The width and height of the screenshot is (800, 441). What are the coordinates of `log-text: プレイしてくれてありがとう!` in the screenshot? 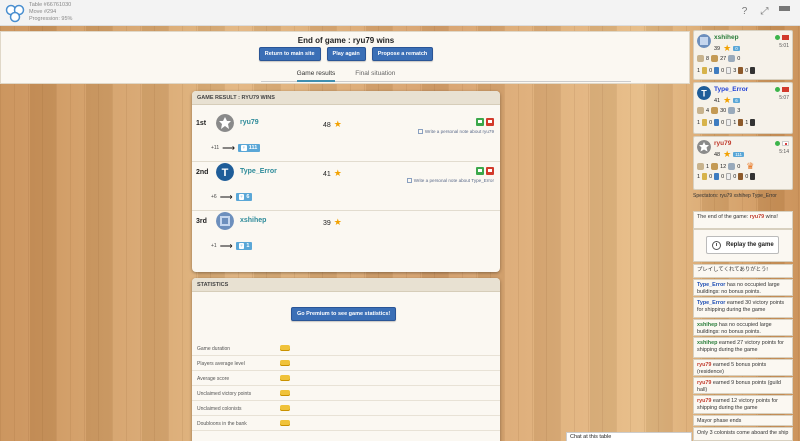 It's located at (732, 270).